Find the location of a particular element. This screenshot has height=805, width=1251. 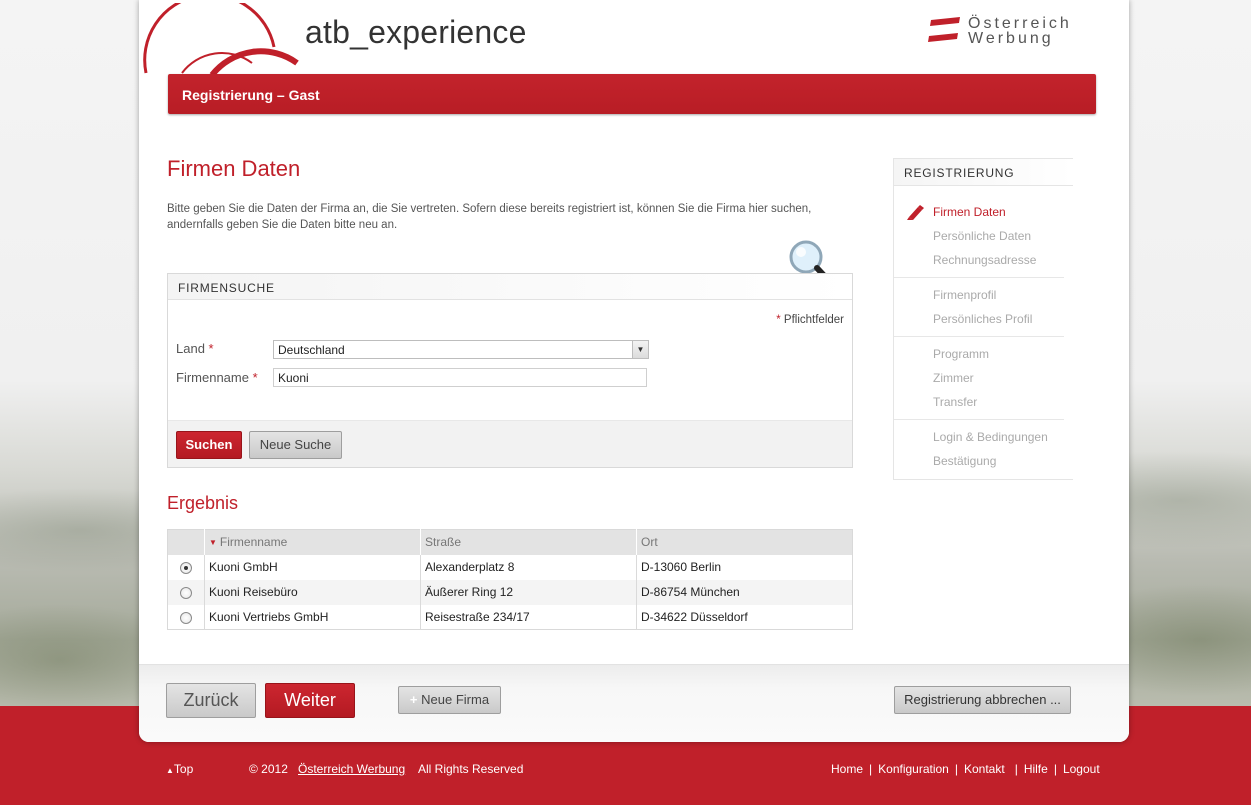

back-to-top-link: ▲Top is located at coordinates (179, 769).